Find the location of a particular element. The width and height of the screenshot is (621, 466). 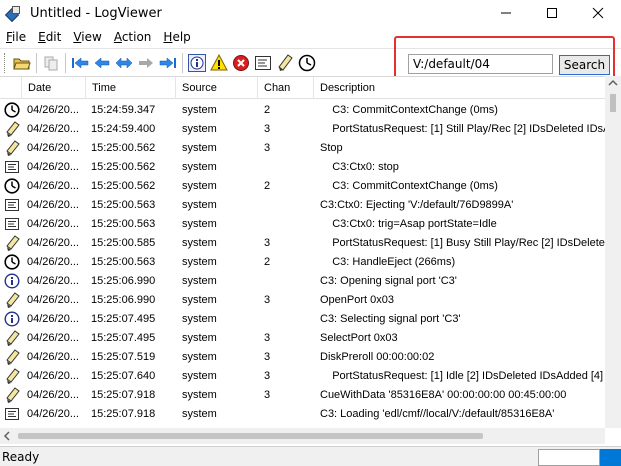

arrow-both-icon is located at coordinates (124, 62).